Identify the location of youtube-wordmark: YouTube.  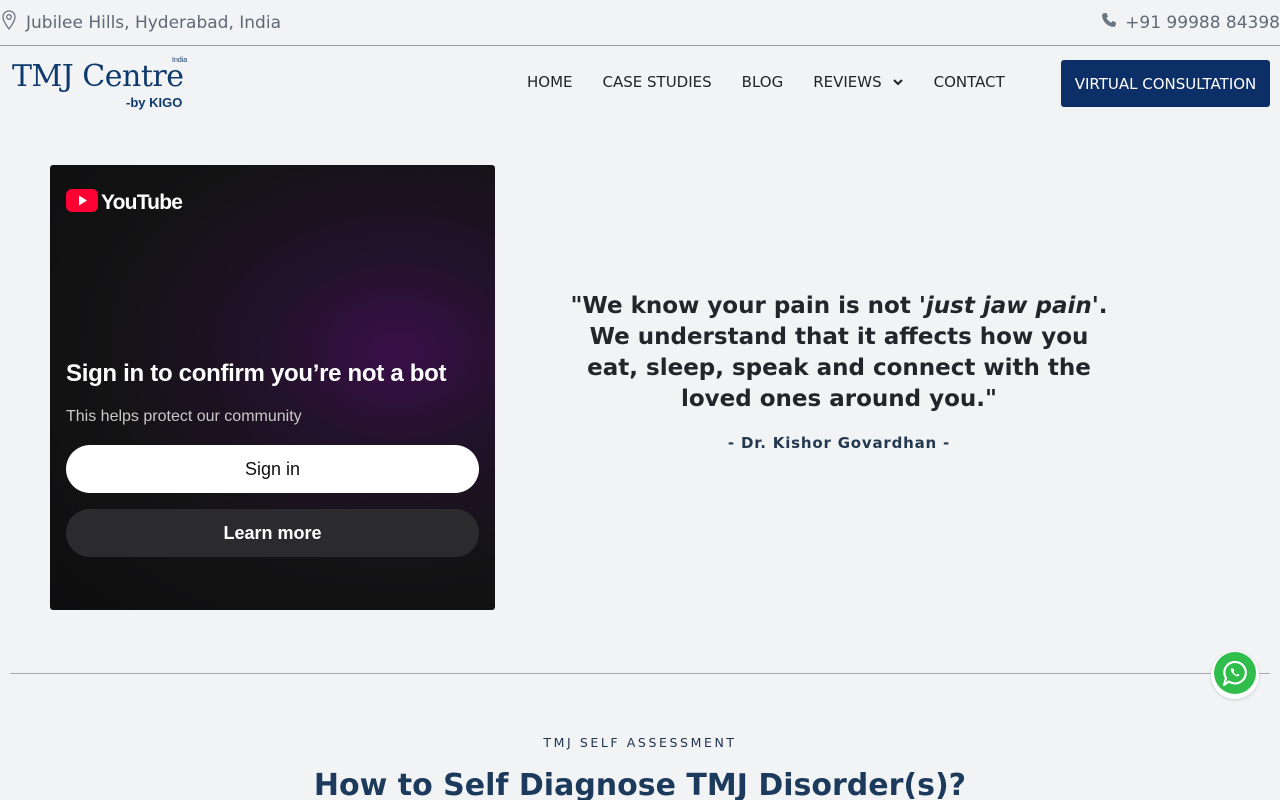
(142, 202).